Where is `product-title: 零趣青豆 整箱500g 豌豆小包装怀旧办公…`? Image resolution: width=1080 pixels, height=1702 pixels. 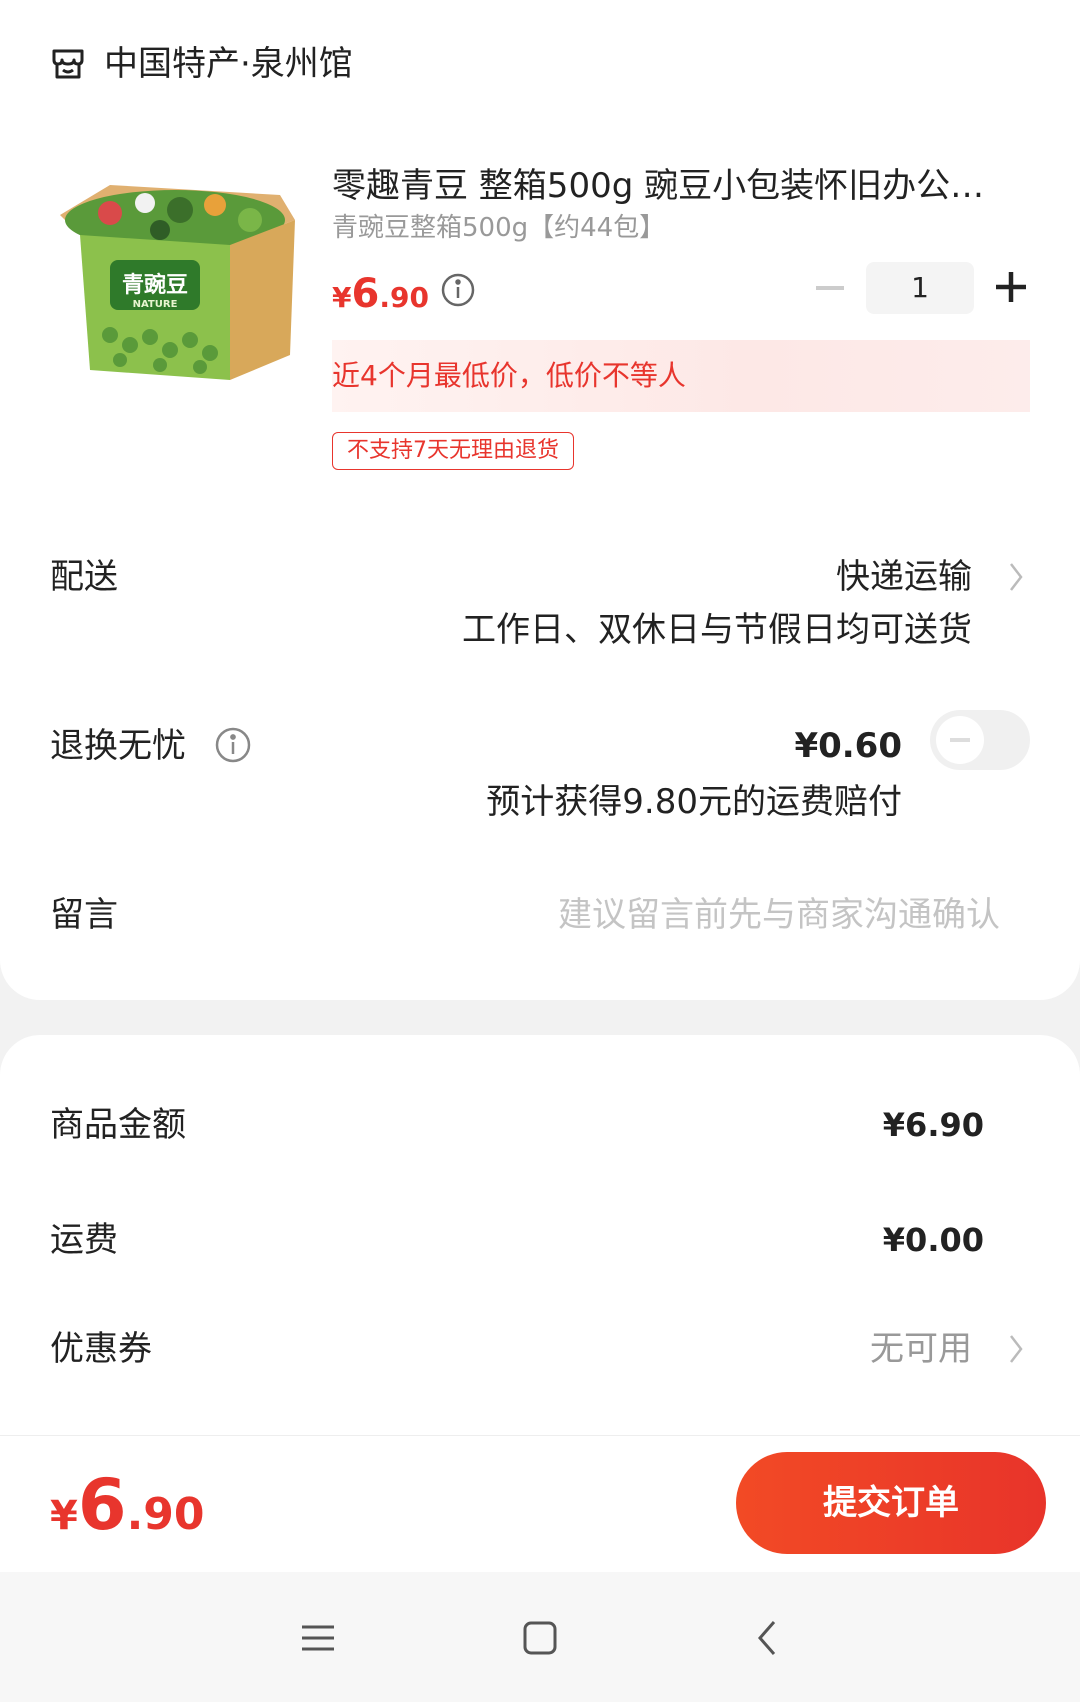
product-title: 零趣青豆 整箱500g 豌豆小包装怀旧办公… is located at coordinates (682, 186).